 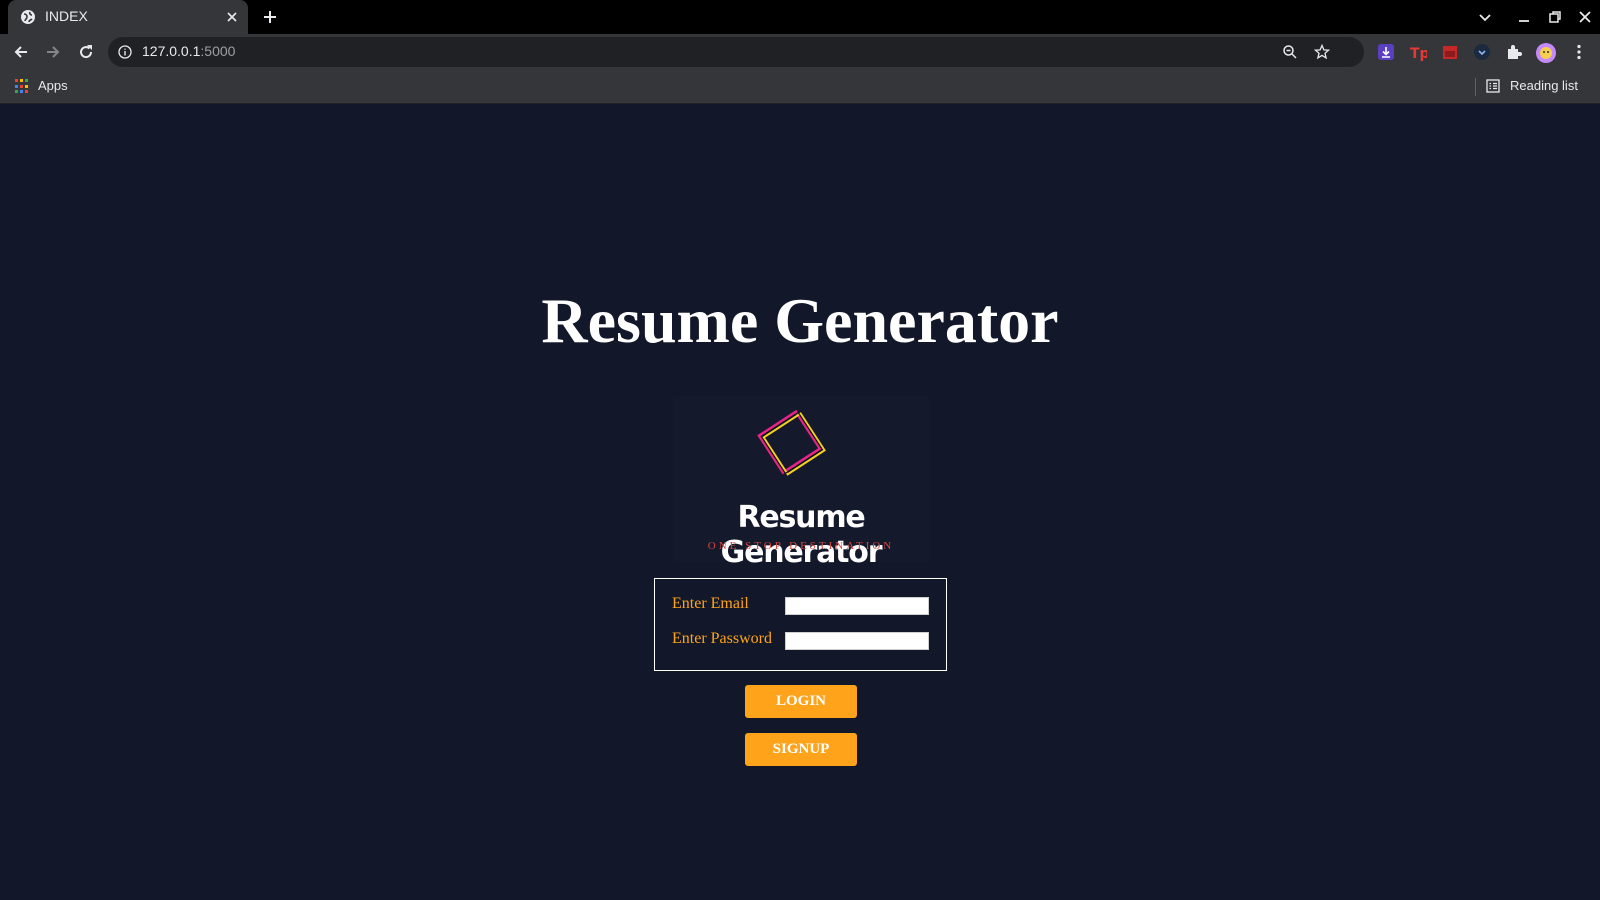 I want to click on globe-icon, so click(x=28, y=17).